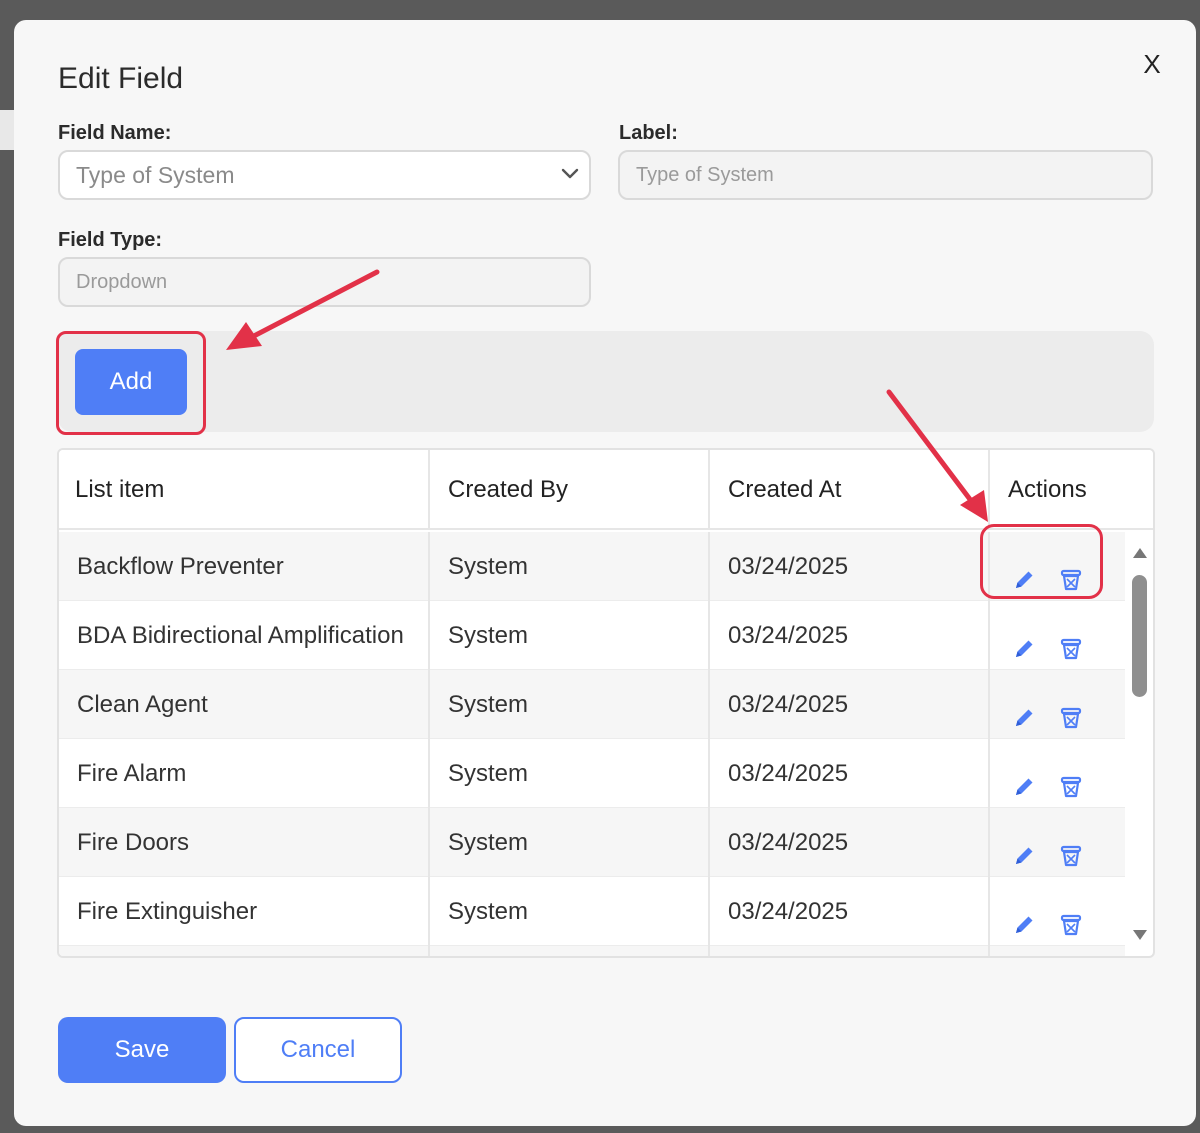 The image size is (1200, 1133). What do you see at coordinates (155, 175) in the screenshot?
I see `field-name-value: Type of System` at bounding box center [155, 175].